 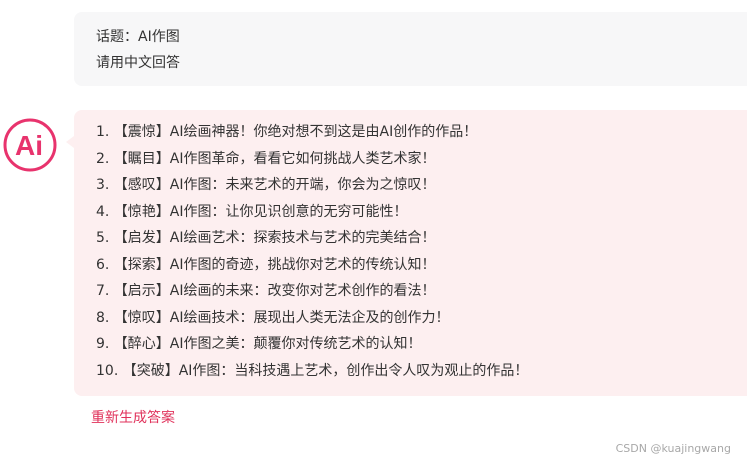 I want to click on list-item: 5. 【启发】AI绘画艺术：探索技术与艺术的完美结合！, so click(x=266, y=238).